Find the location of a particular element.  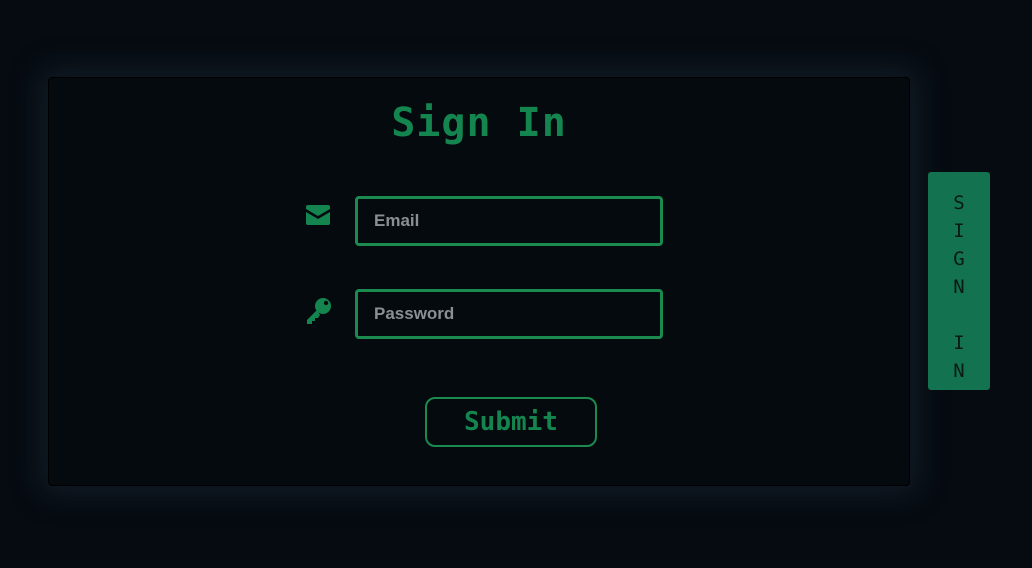

submit-button: Submit is located at coordinates (511, 422).